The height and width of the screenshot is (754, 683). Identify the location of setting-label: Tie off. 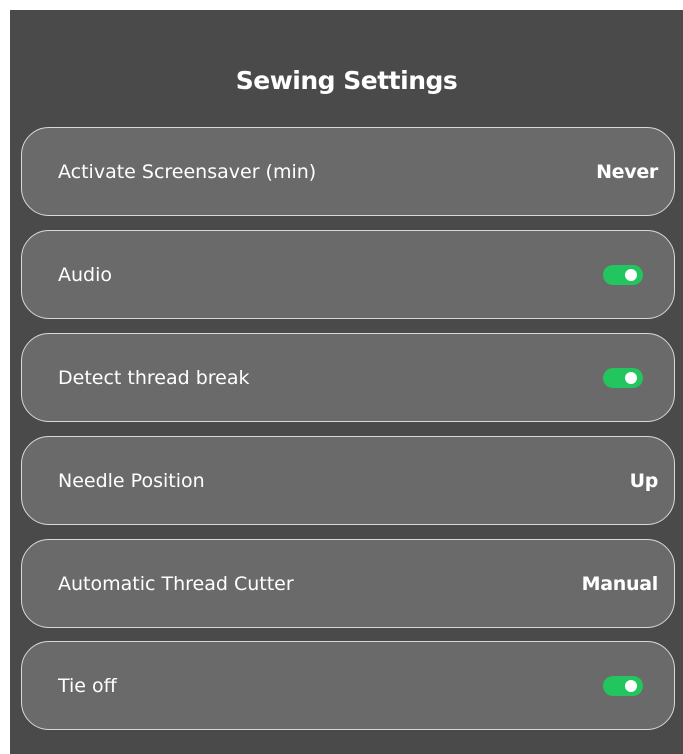
(87, 685).